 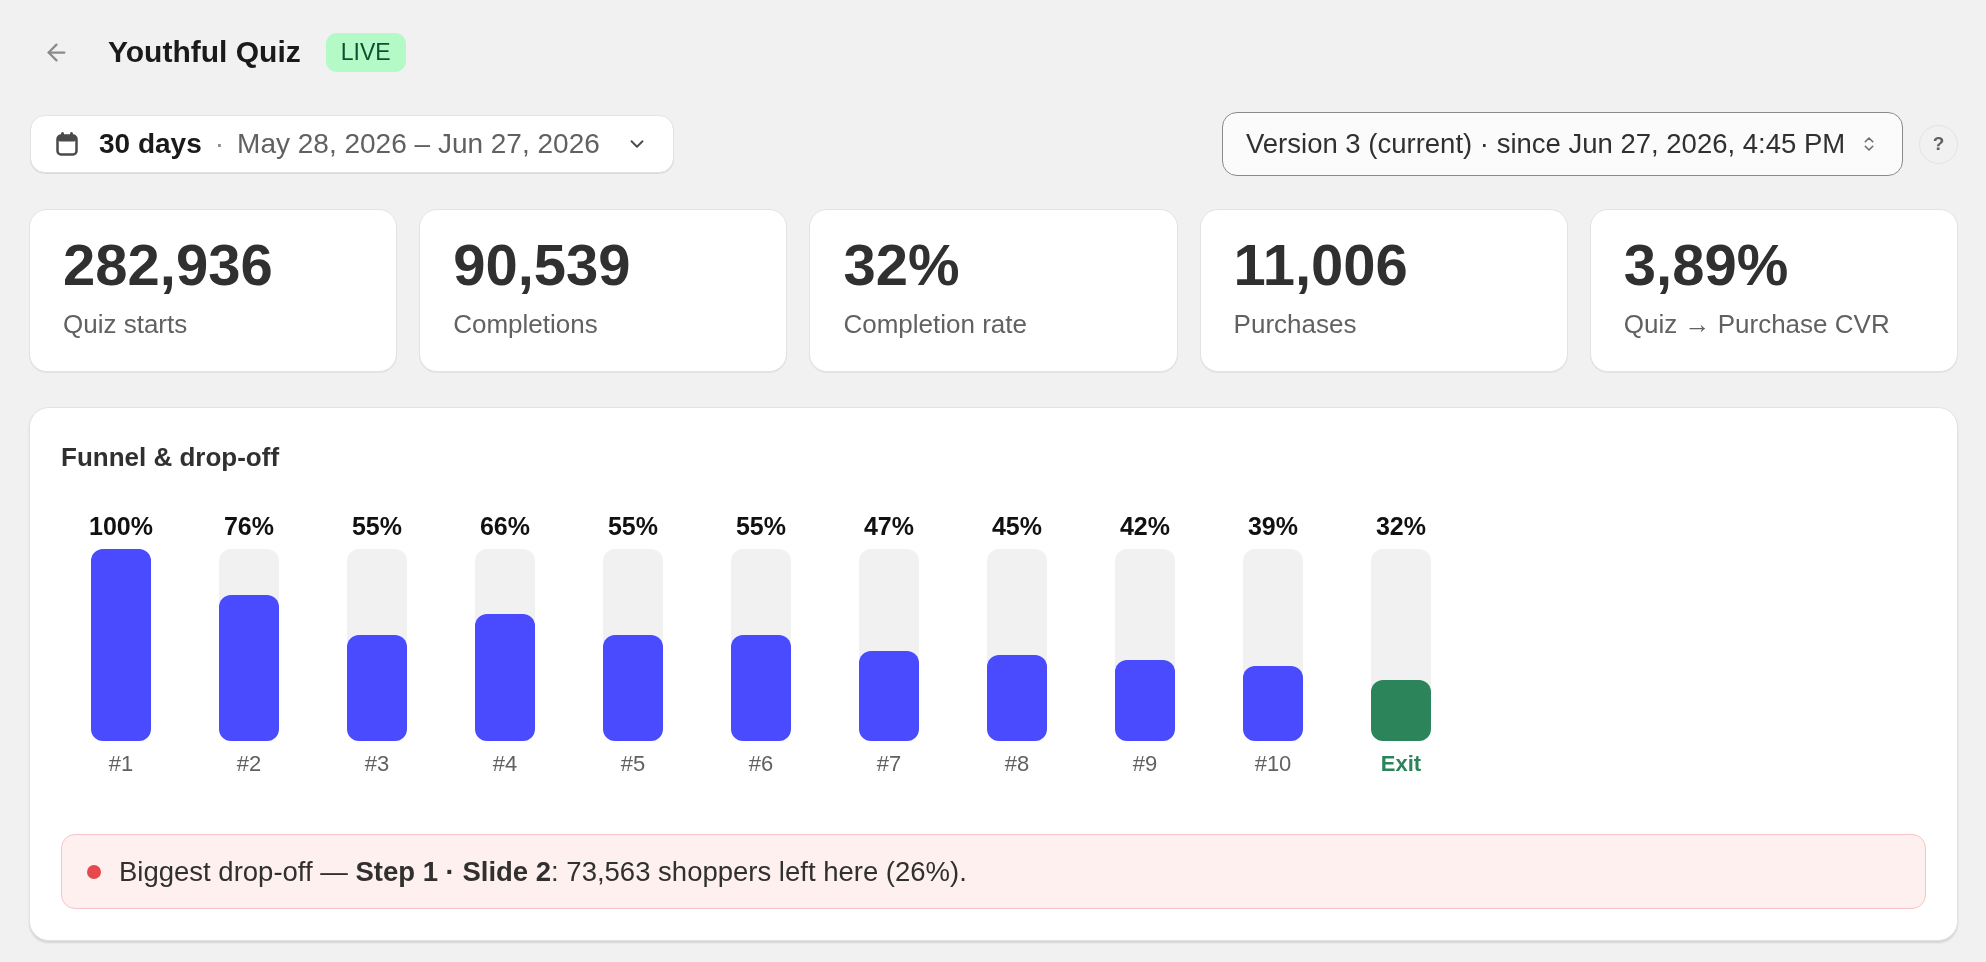 What do you see at coordinates (526, 324) in the screenshot?
I see `stat-label: Completions` at bounding box center [526, 324].